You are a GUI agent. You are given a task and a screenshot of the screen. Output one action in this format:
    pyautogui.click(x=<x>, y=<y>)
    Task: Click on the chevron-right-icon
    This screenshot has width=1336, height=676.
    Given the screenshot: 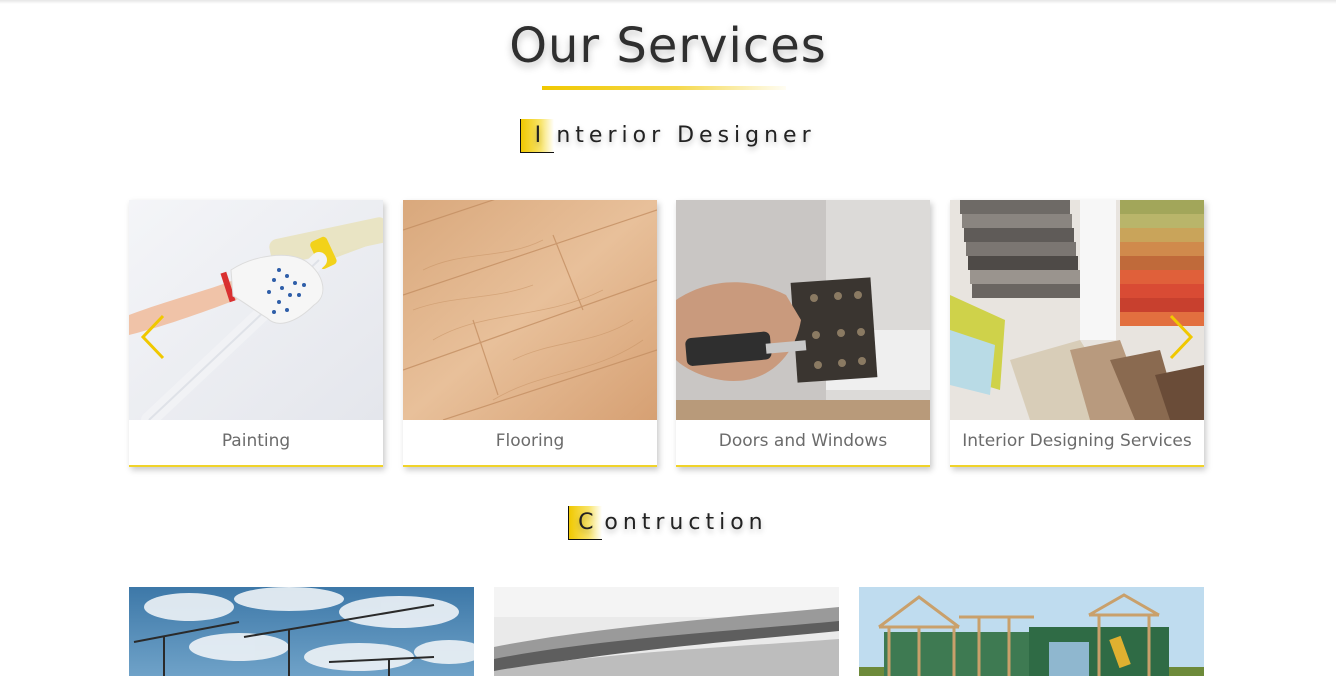 What is the action you would take?
    pyautogui.click(x=1181, y=337)
    